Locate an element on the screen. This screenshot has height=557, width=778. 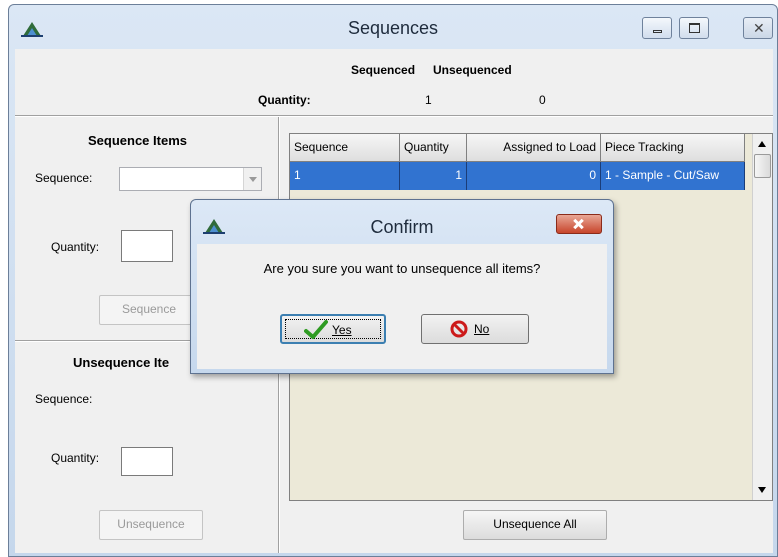
sequenced-quantity-value: 1 is located at coordinates (428, 100).